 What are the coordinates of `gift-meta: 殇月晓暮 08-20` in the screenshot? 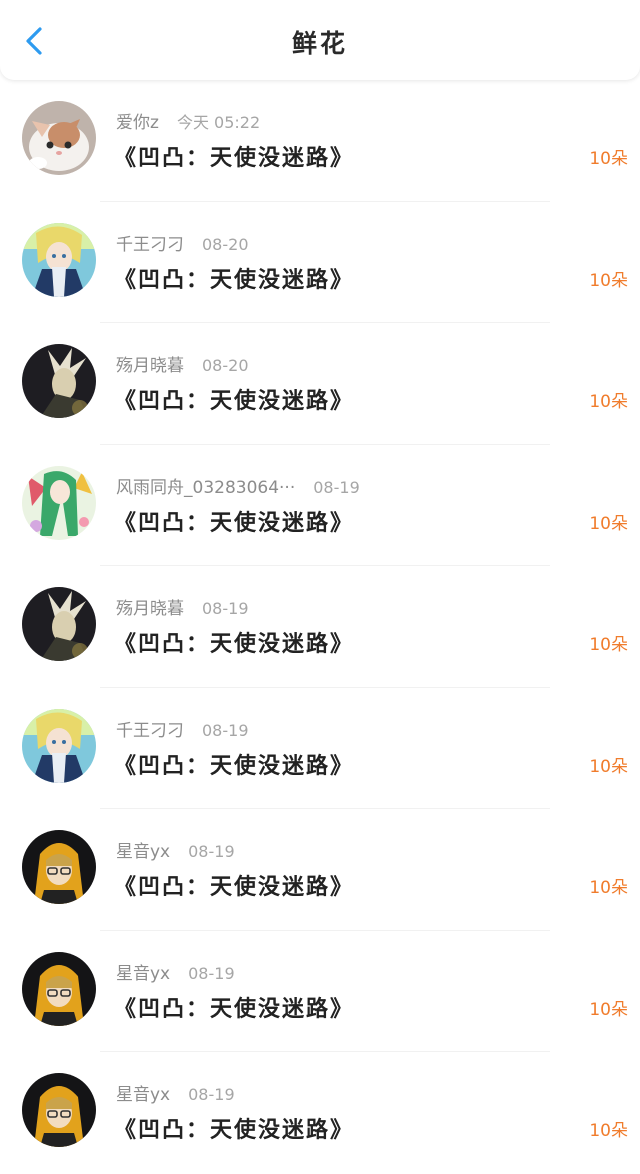 It's located at (182, 363).